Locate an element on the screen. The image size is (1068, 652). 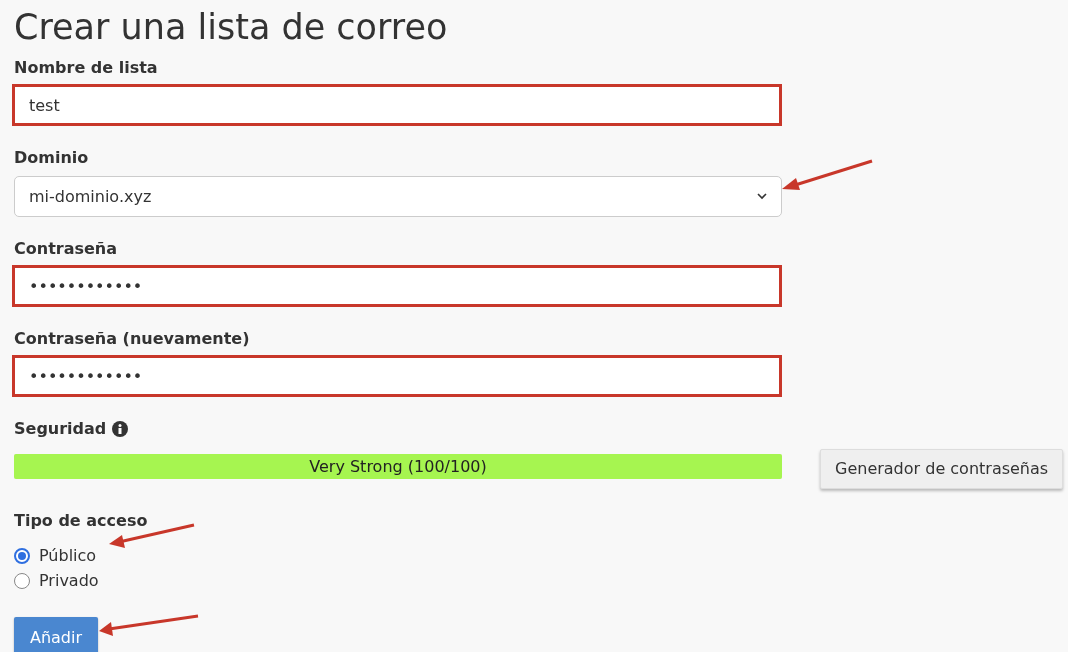
password-generator-button: Generador de contraseñas is located at coordinates (942, 469).